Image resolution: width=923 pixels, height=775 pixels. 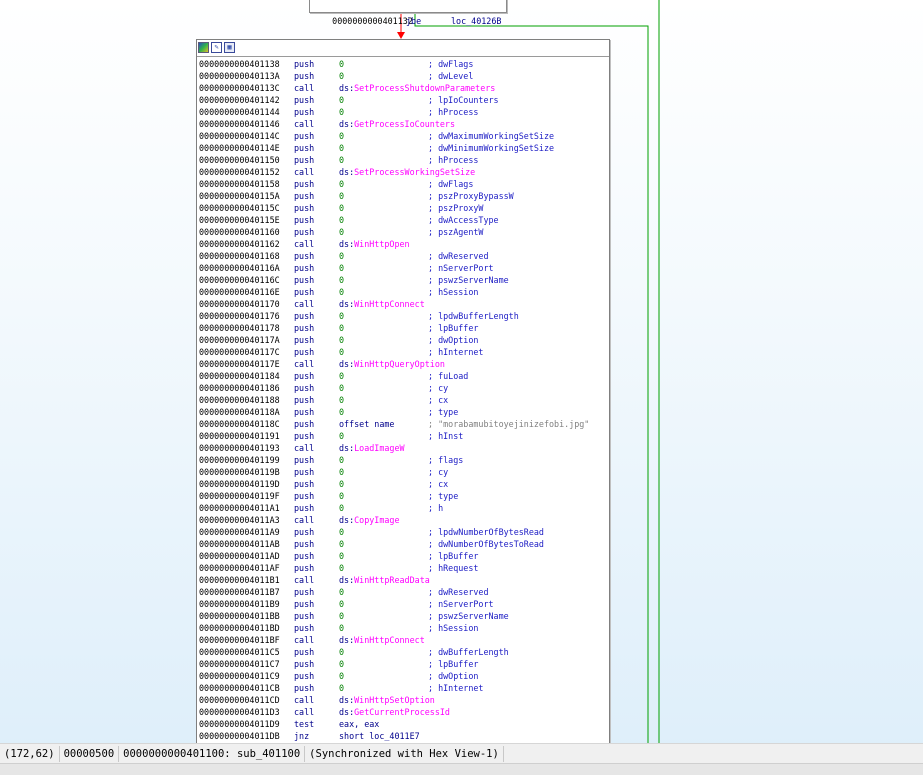 I want to click on imported-function-name: CopyImage, so click(x=376, y=520).